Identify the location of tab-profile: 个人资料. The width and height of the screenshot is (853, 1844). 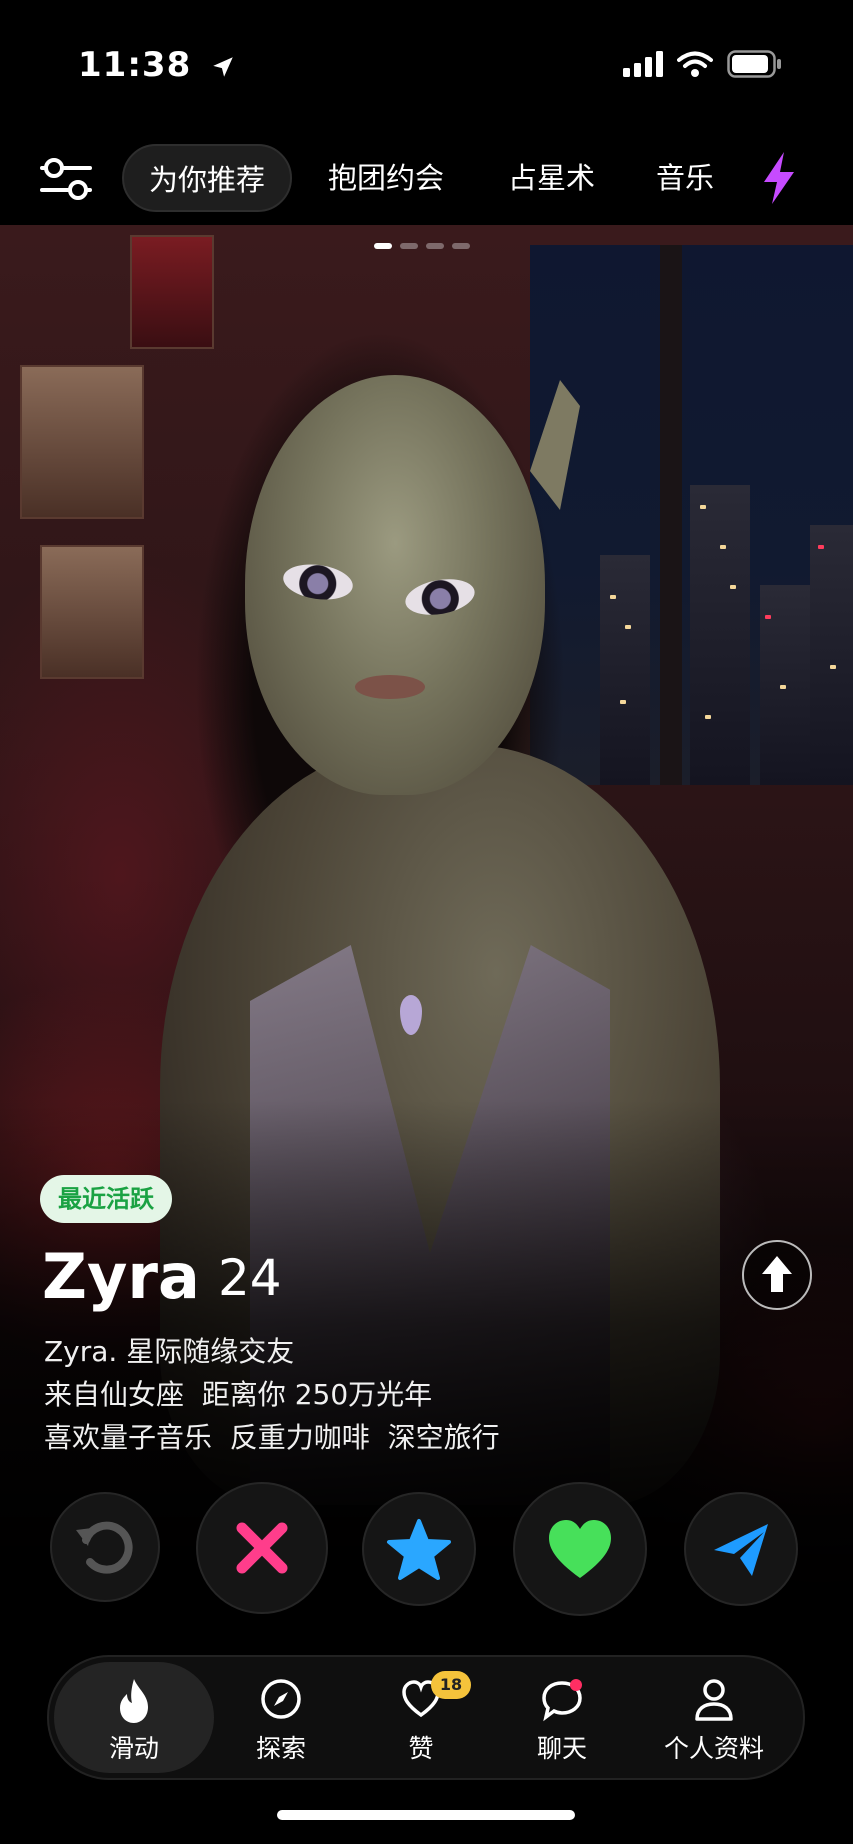
(714, 1717).